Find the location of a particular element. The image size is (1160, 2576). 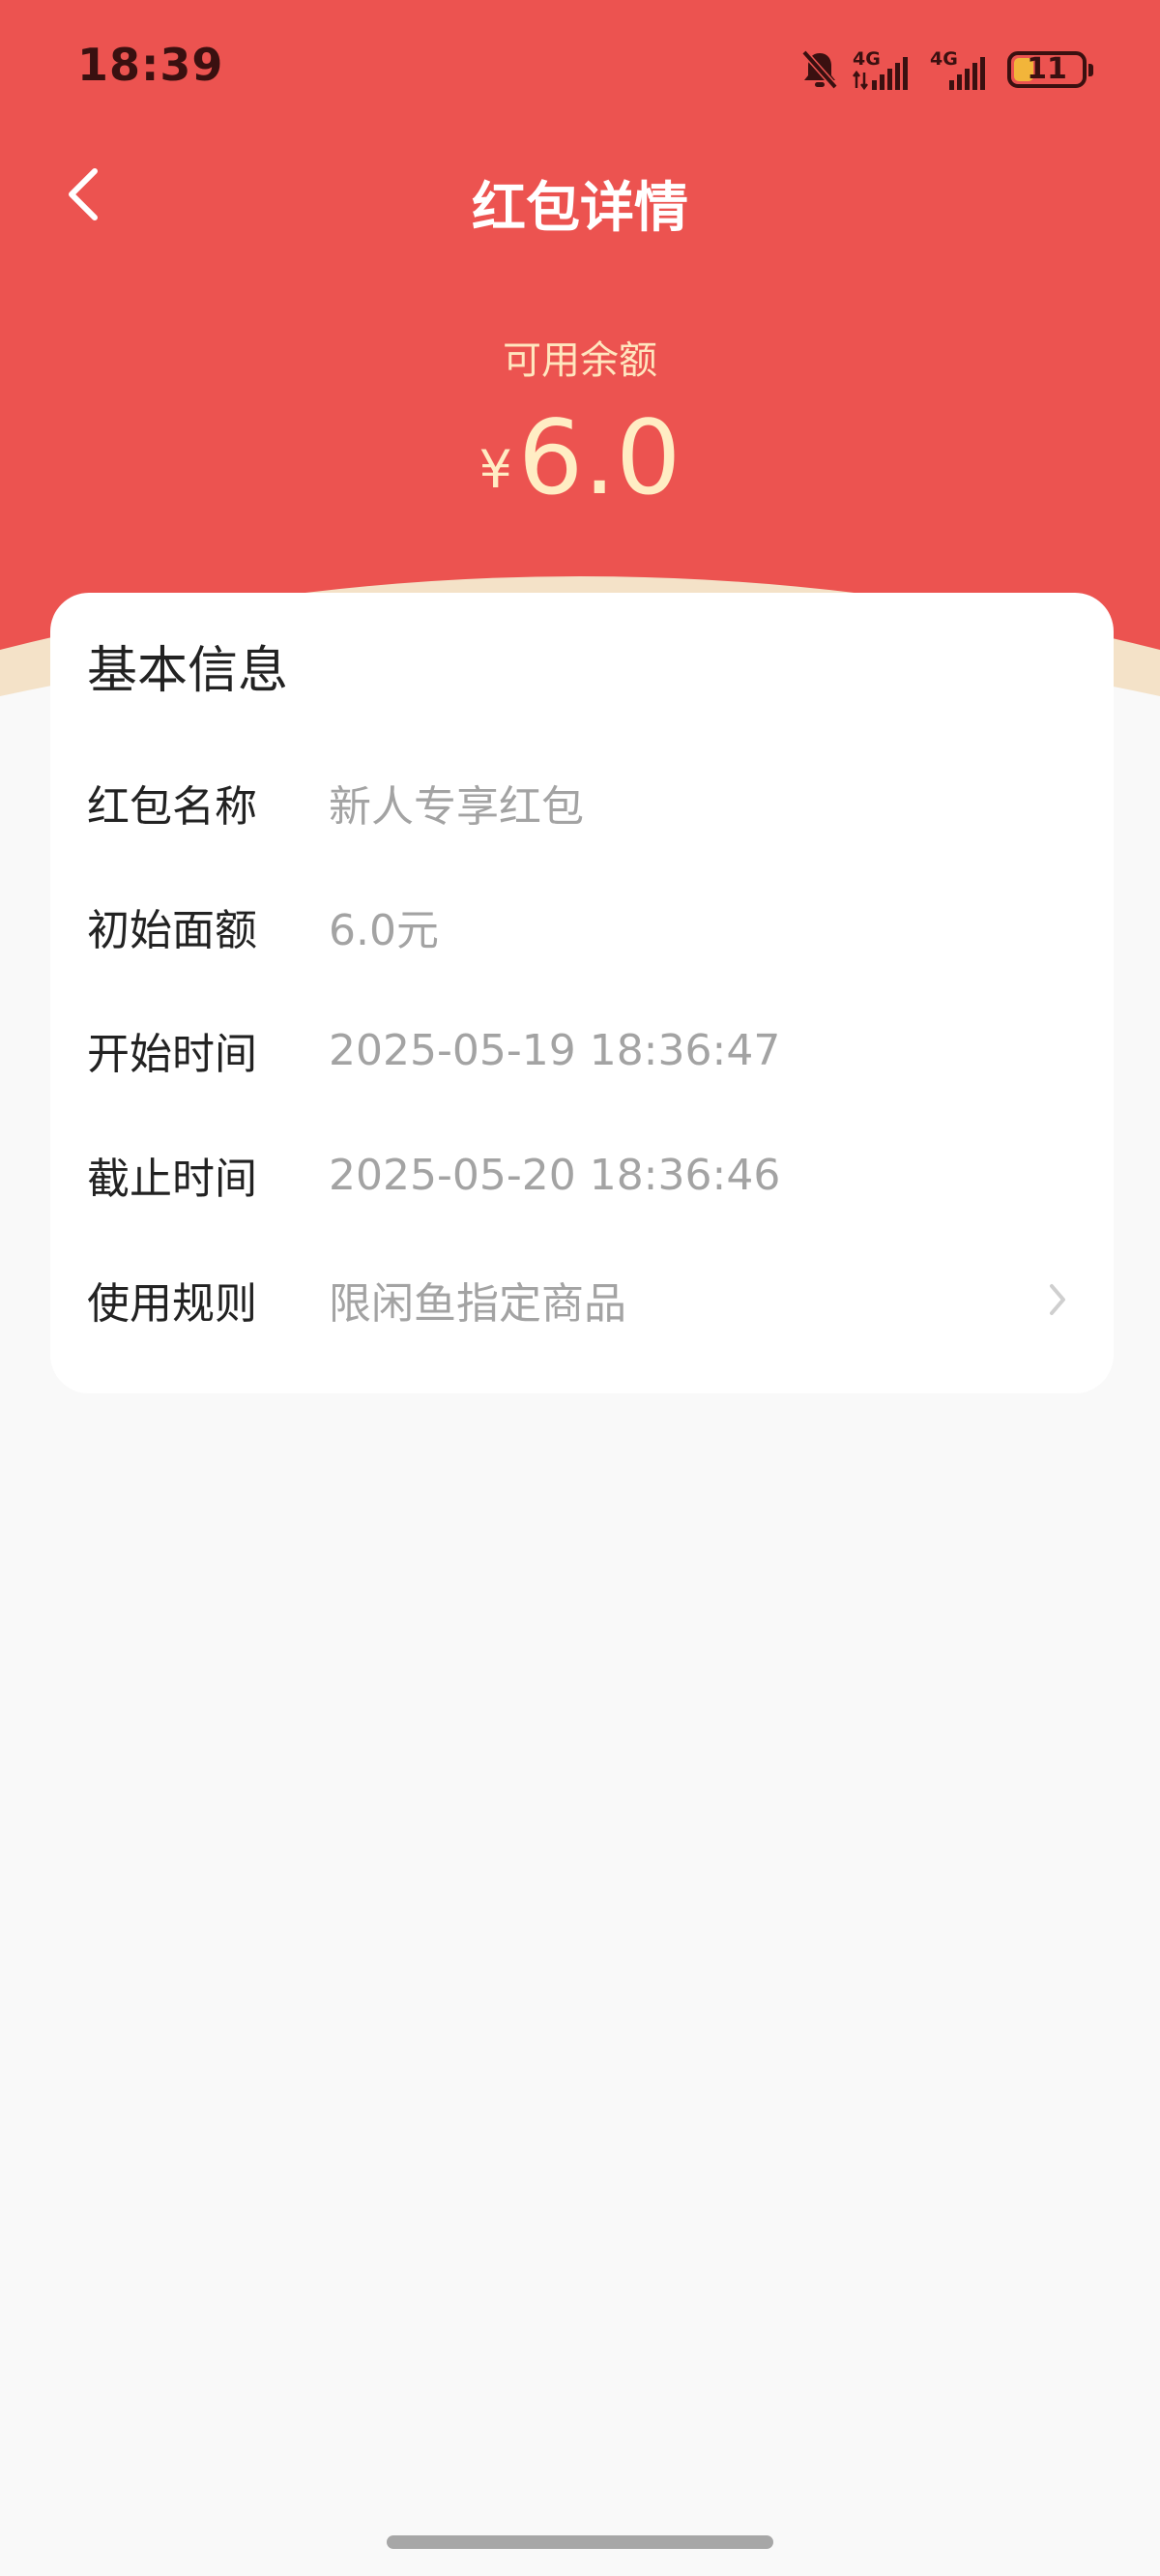

card-title: 基本信息 is located at coordinates (188, 671).